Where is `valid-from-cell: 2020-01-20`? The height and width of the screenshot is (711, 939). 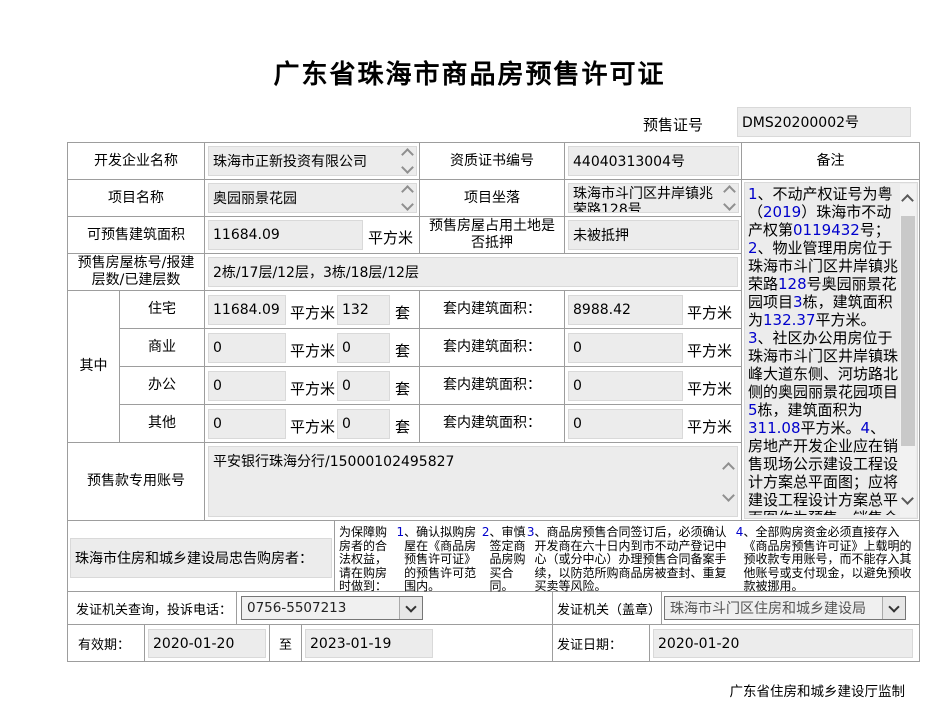 valid-from-cell: 2020-01-20 is located at coordinates (207, 643).